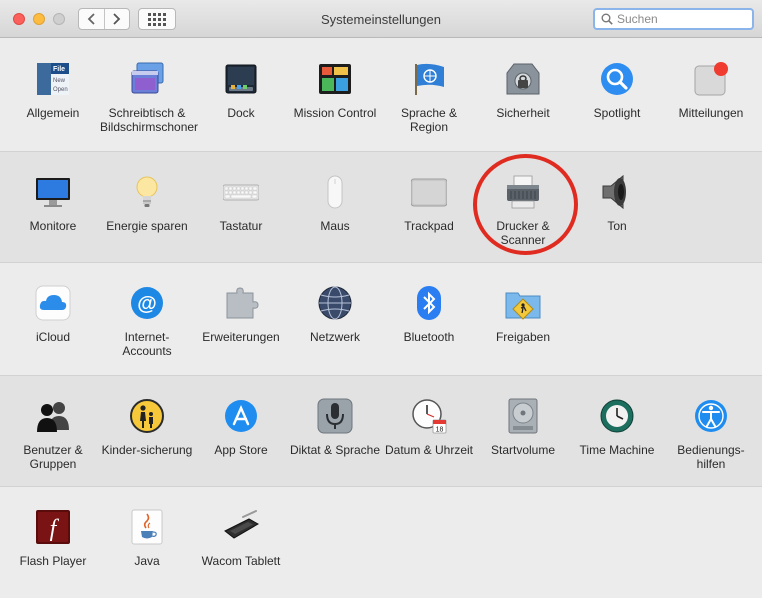 This screenshot has width=762, height=598. What do you see at coordinates (53, 303) in the screenshot?
I see `icloud-icon` at bounding box center [53, 303].